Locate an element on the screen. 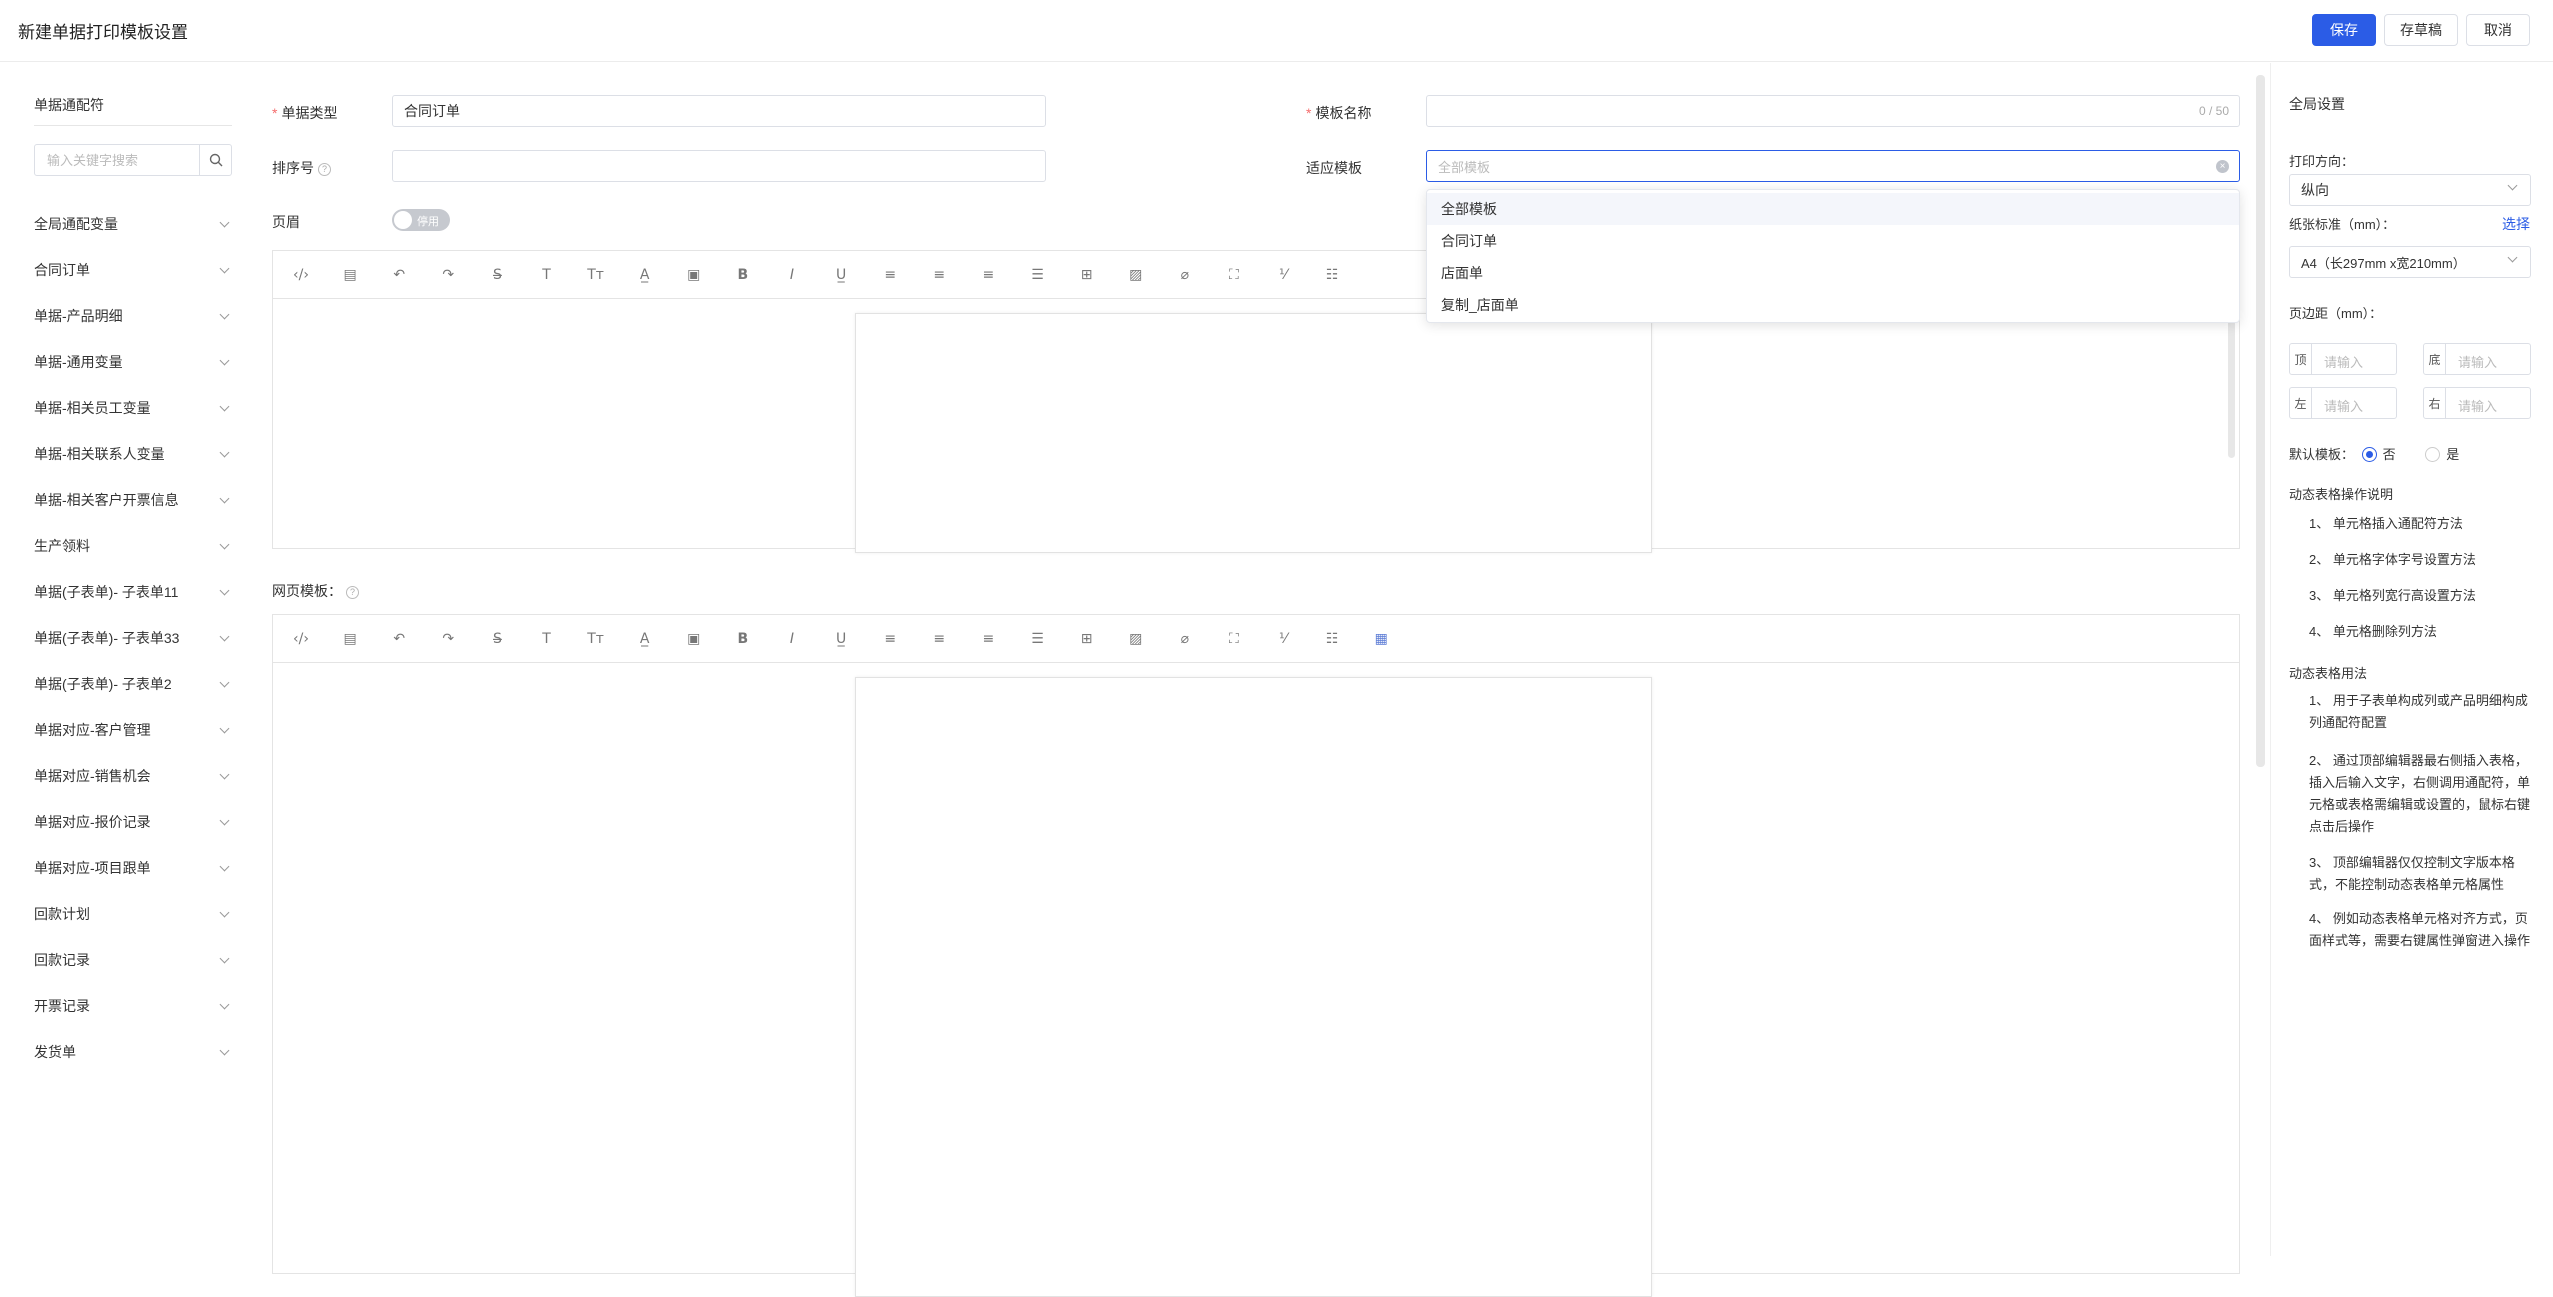 The width and height of the screenshot is (2553, 1297). wildcard-menu-item: 单据-产品明细 is located at coordinates (133, 316).